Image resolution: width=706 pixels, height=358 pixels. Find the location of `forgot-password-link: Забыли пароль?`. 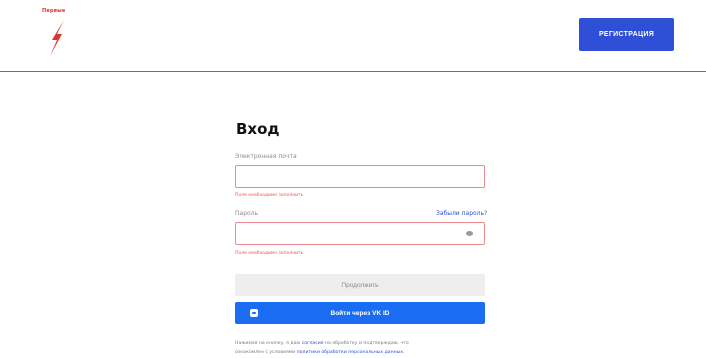

forgot-password-link: Забыли пароль? is located at coordinates (461, 213).